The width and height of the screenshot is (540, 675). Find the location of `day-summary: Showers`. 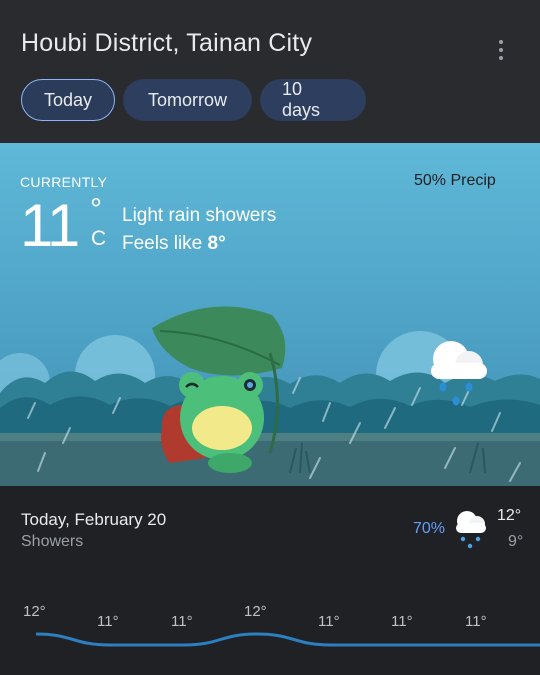

day-summary: Showers is located at coordinates (52, 541).